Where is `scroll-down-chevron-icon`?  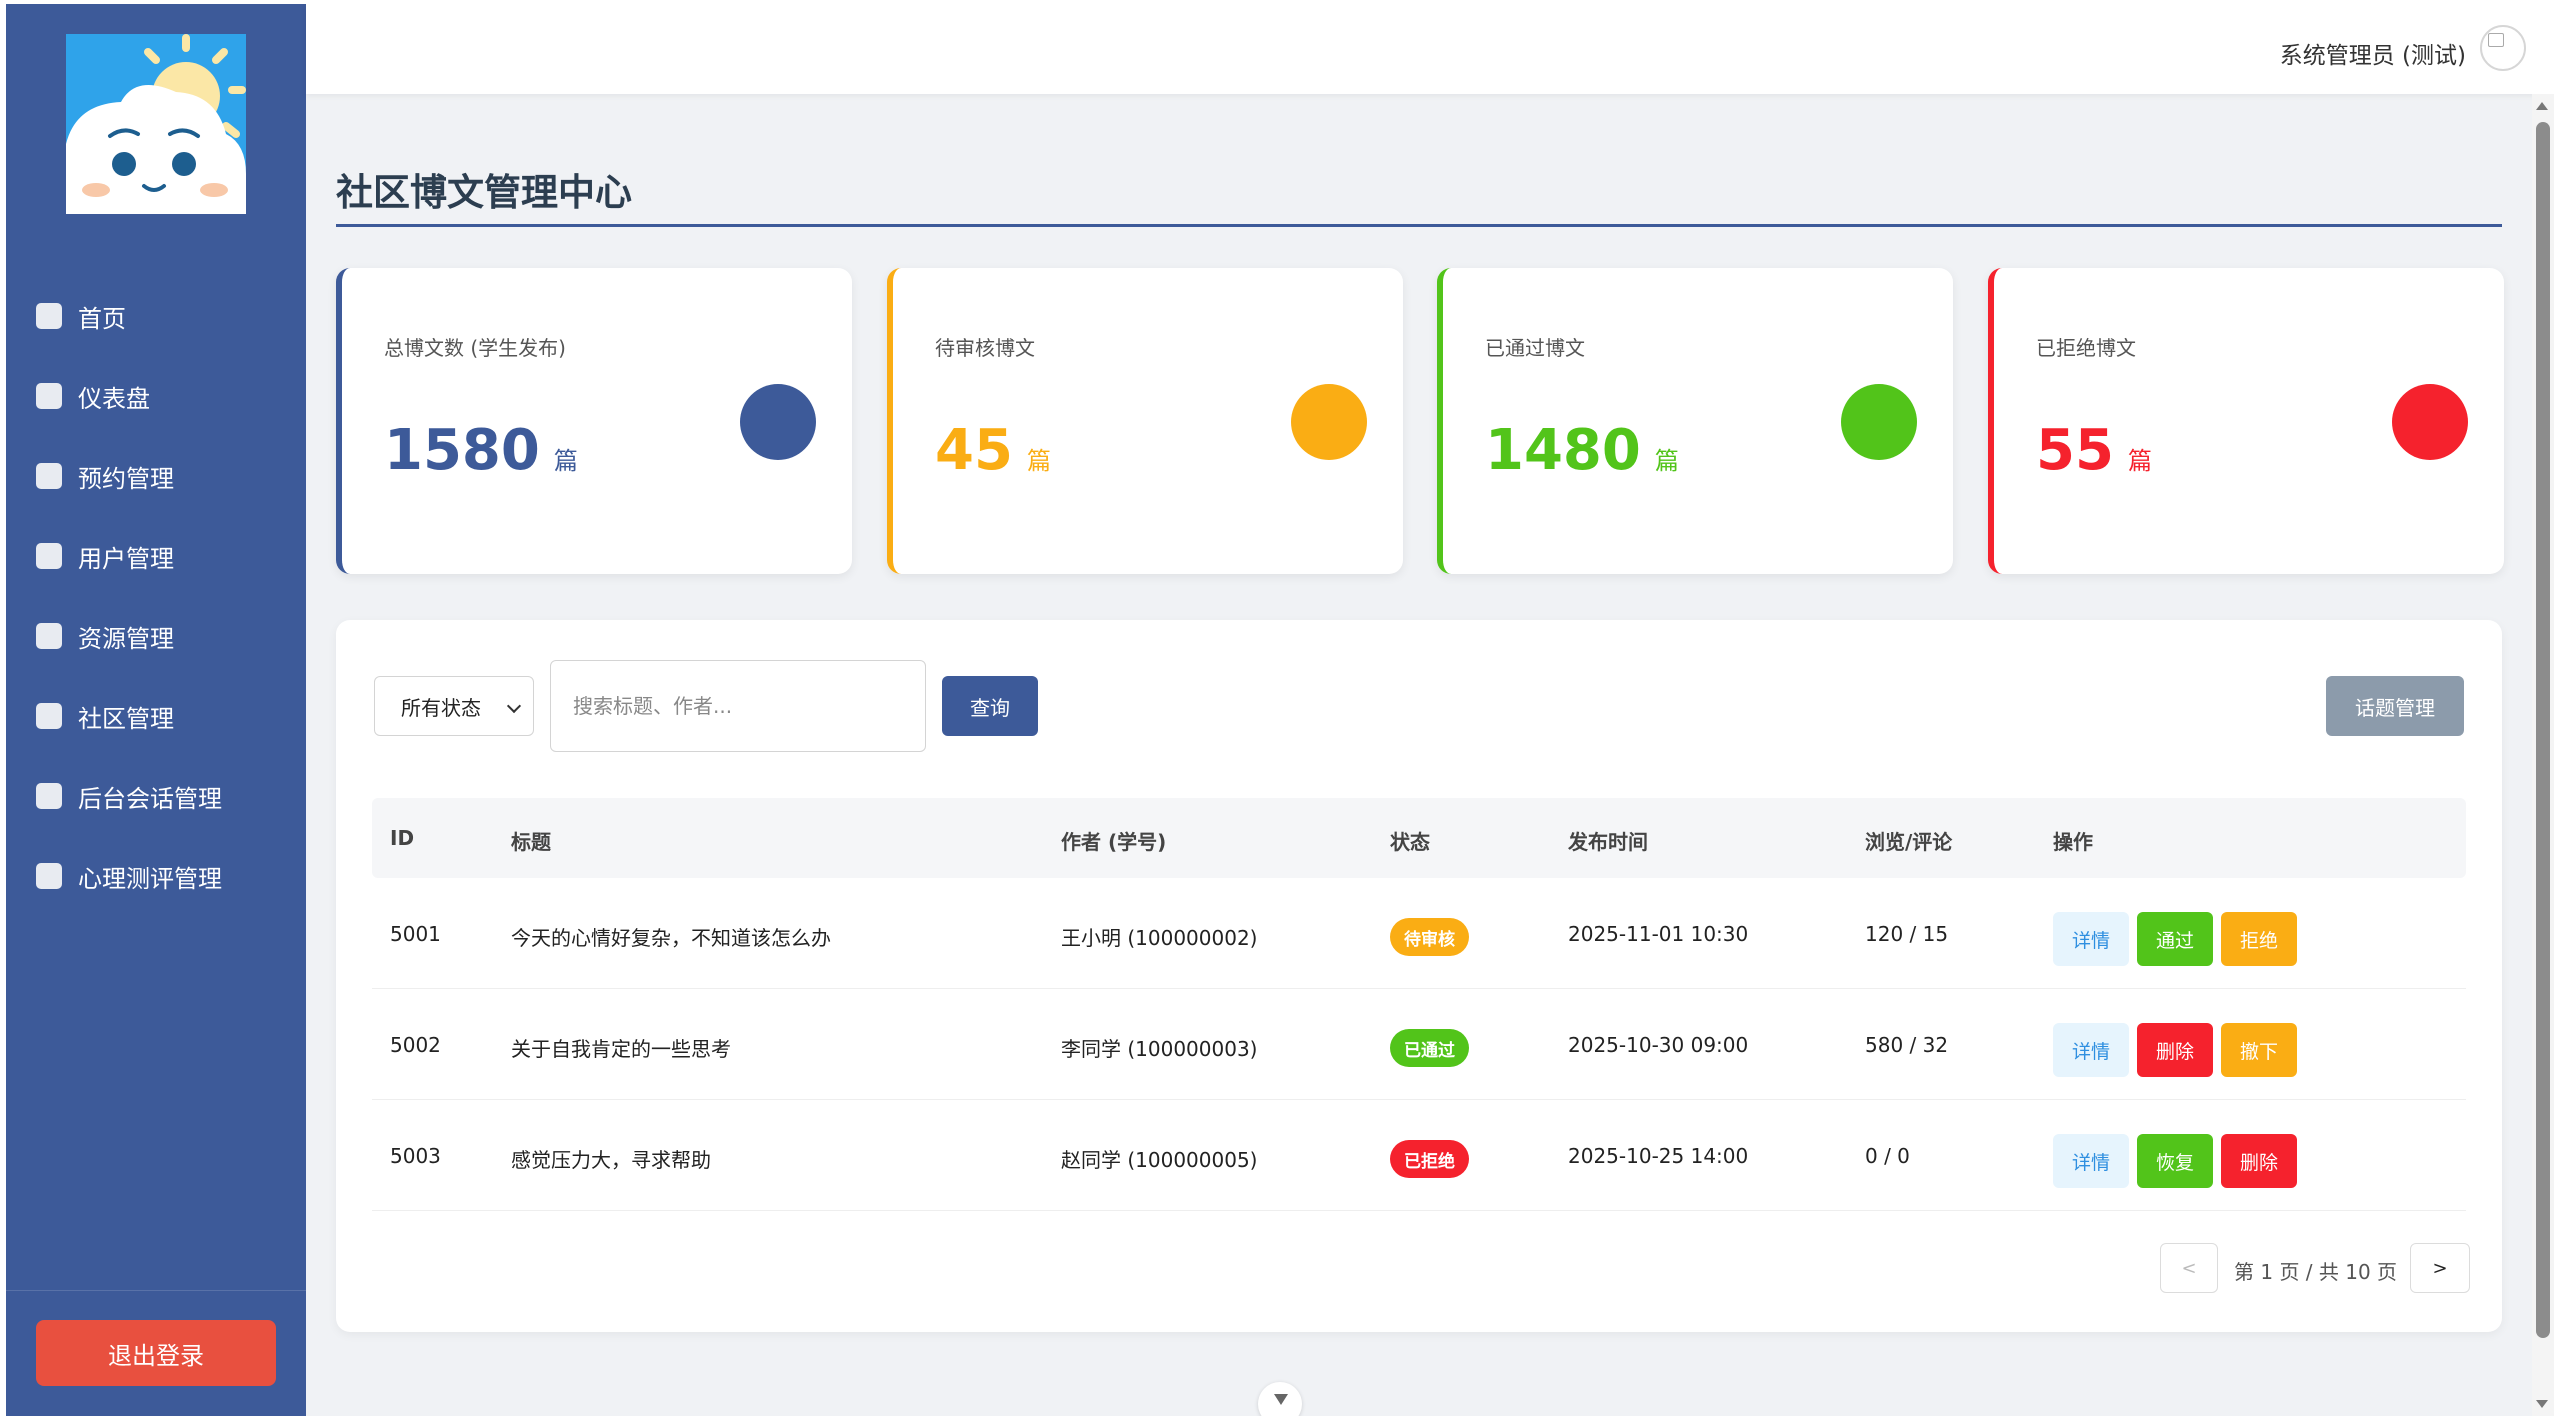
scroll-down-chevron-icon is located at coordinates (1280, 1399).